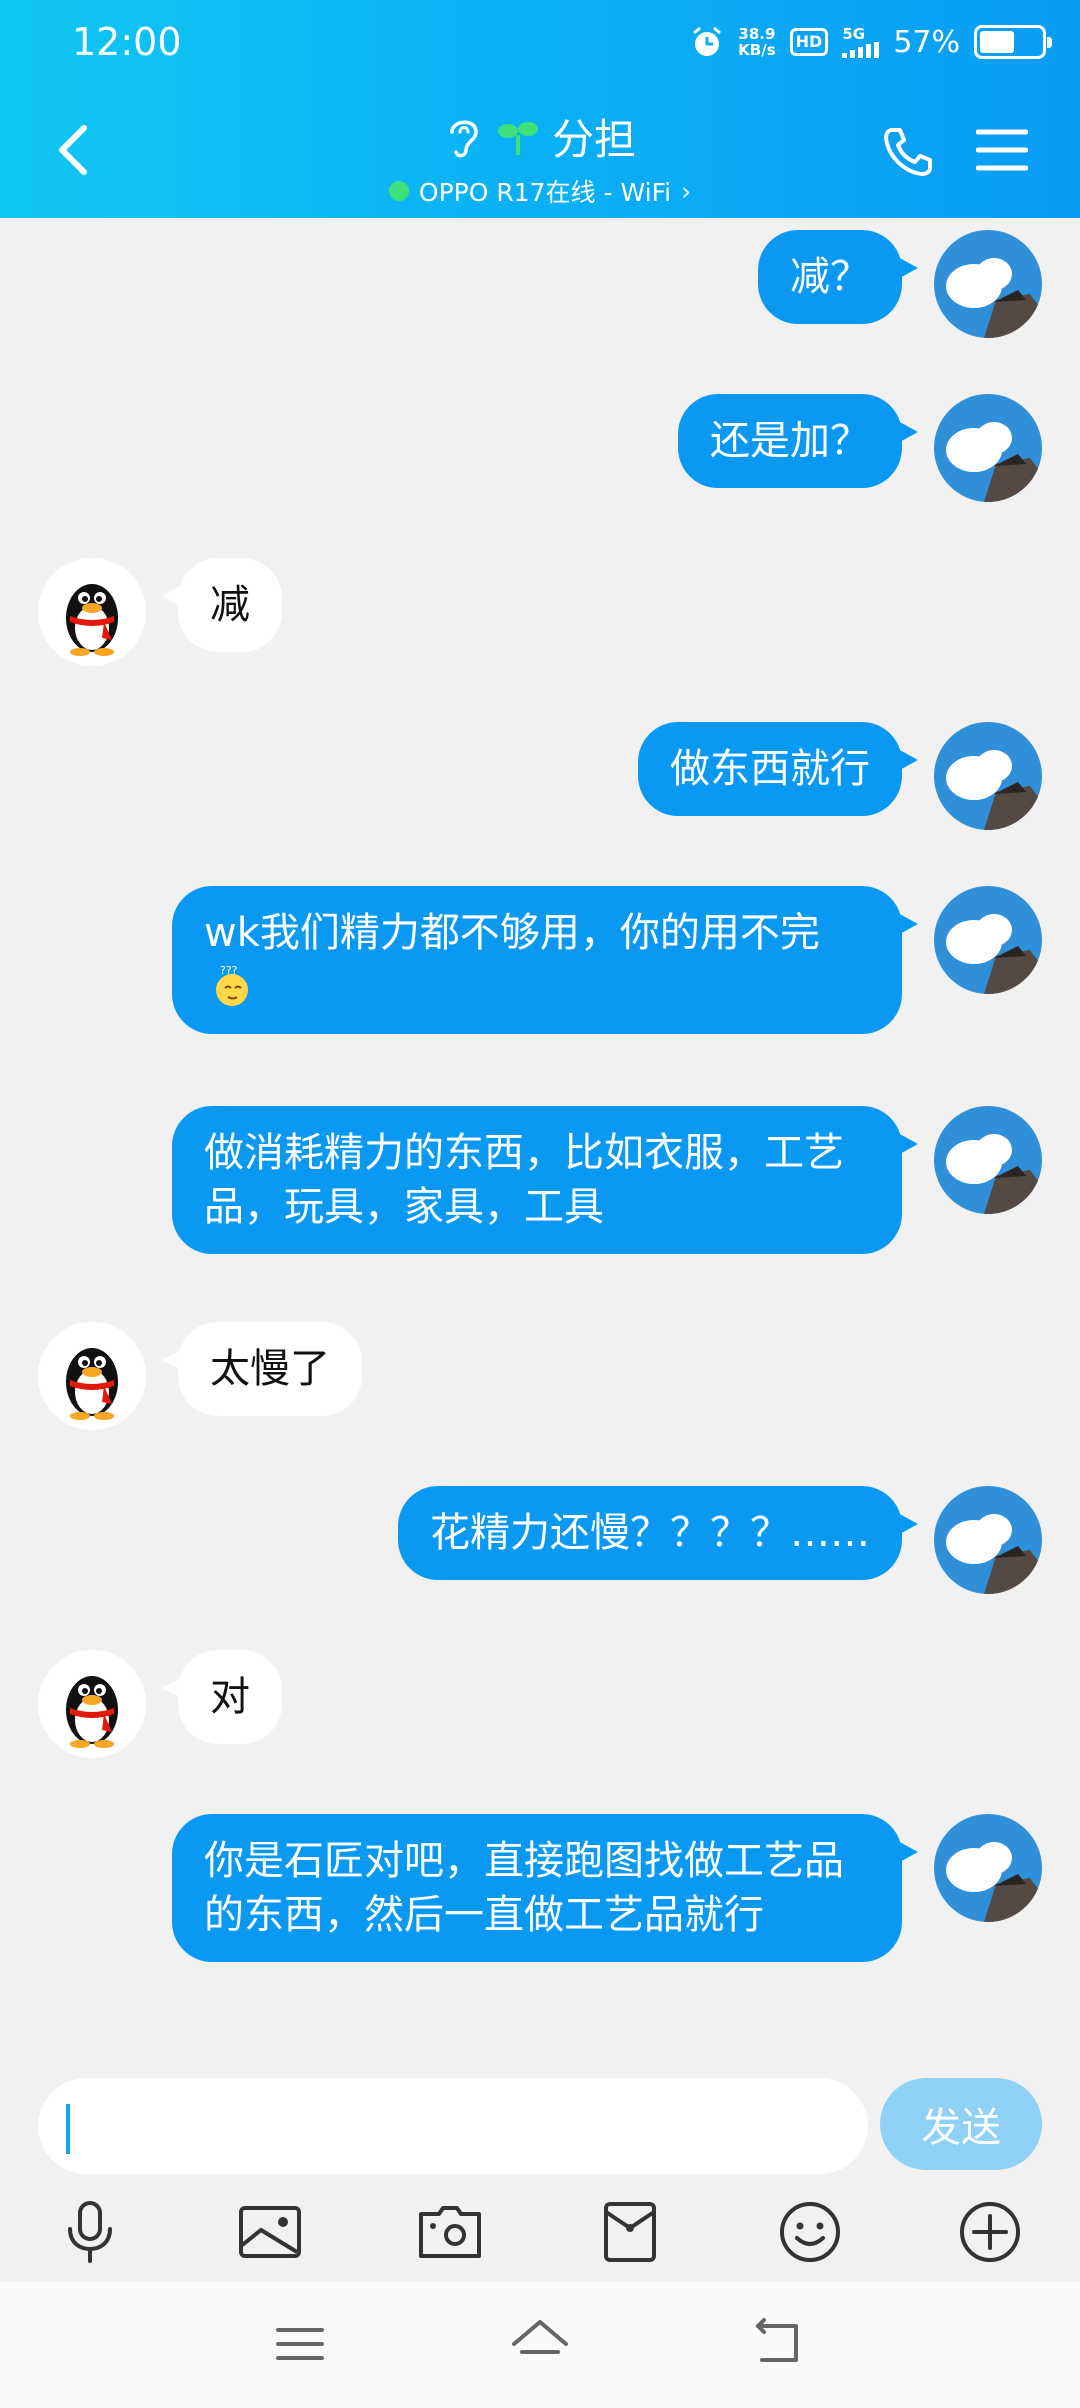 This screenshot has width=1080, height=2408. What do you see at coordinates (453, 2126) in the screenshot?
I see `message-input` at bounding box center [453, 2126].